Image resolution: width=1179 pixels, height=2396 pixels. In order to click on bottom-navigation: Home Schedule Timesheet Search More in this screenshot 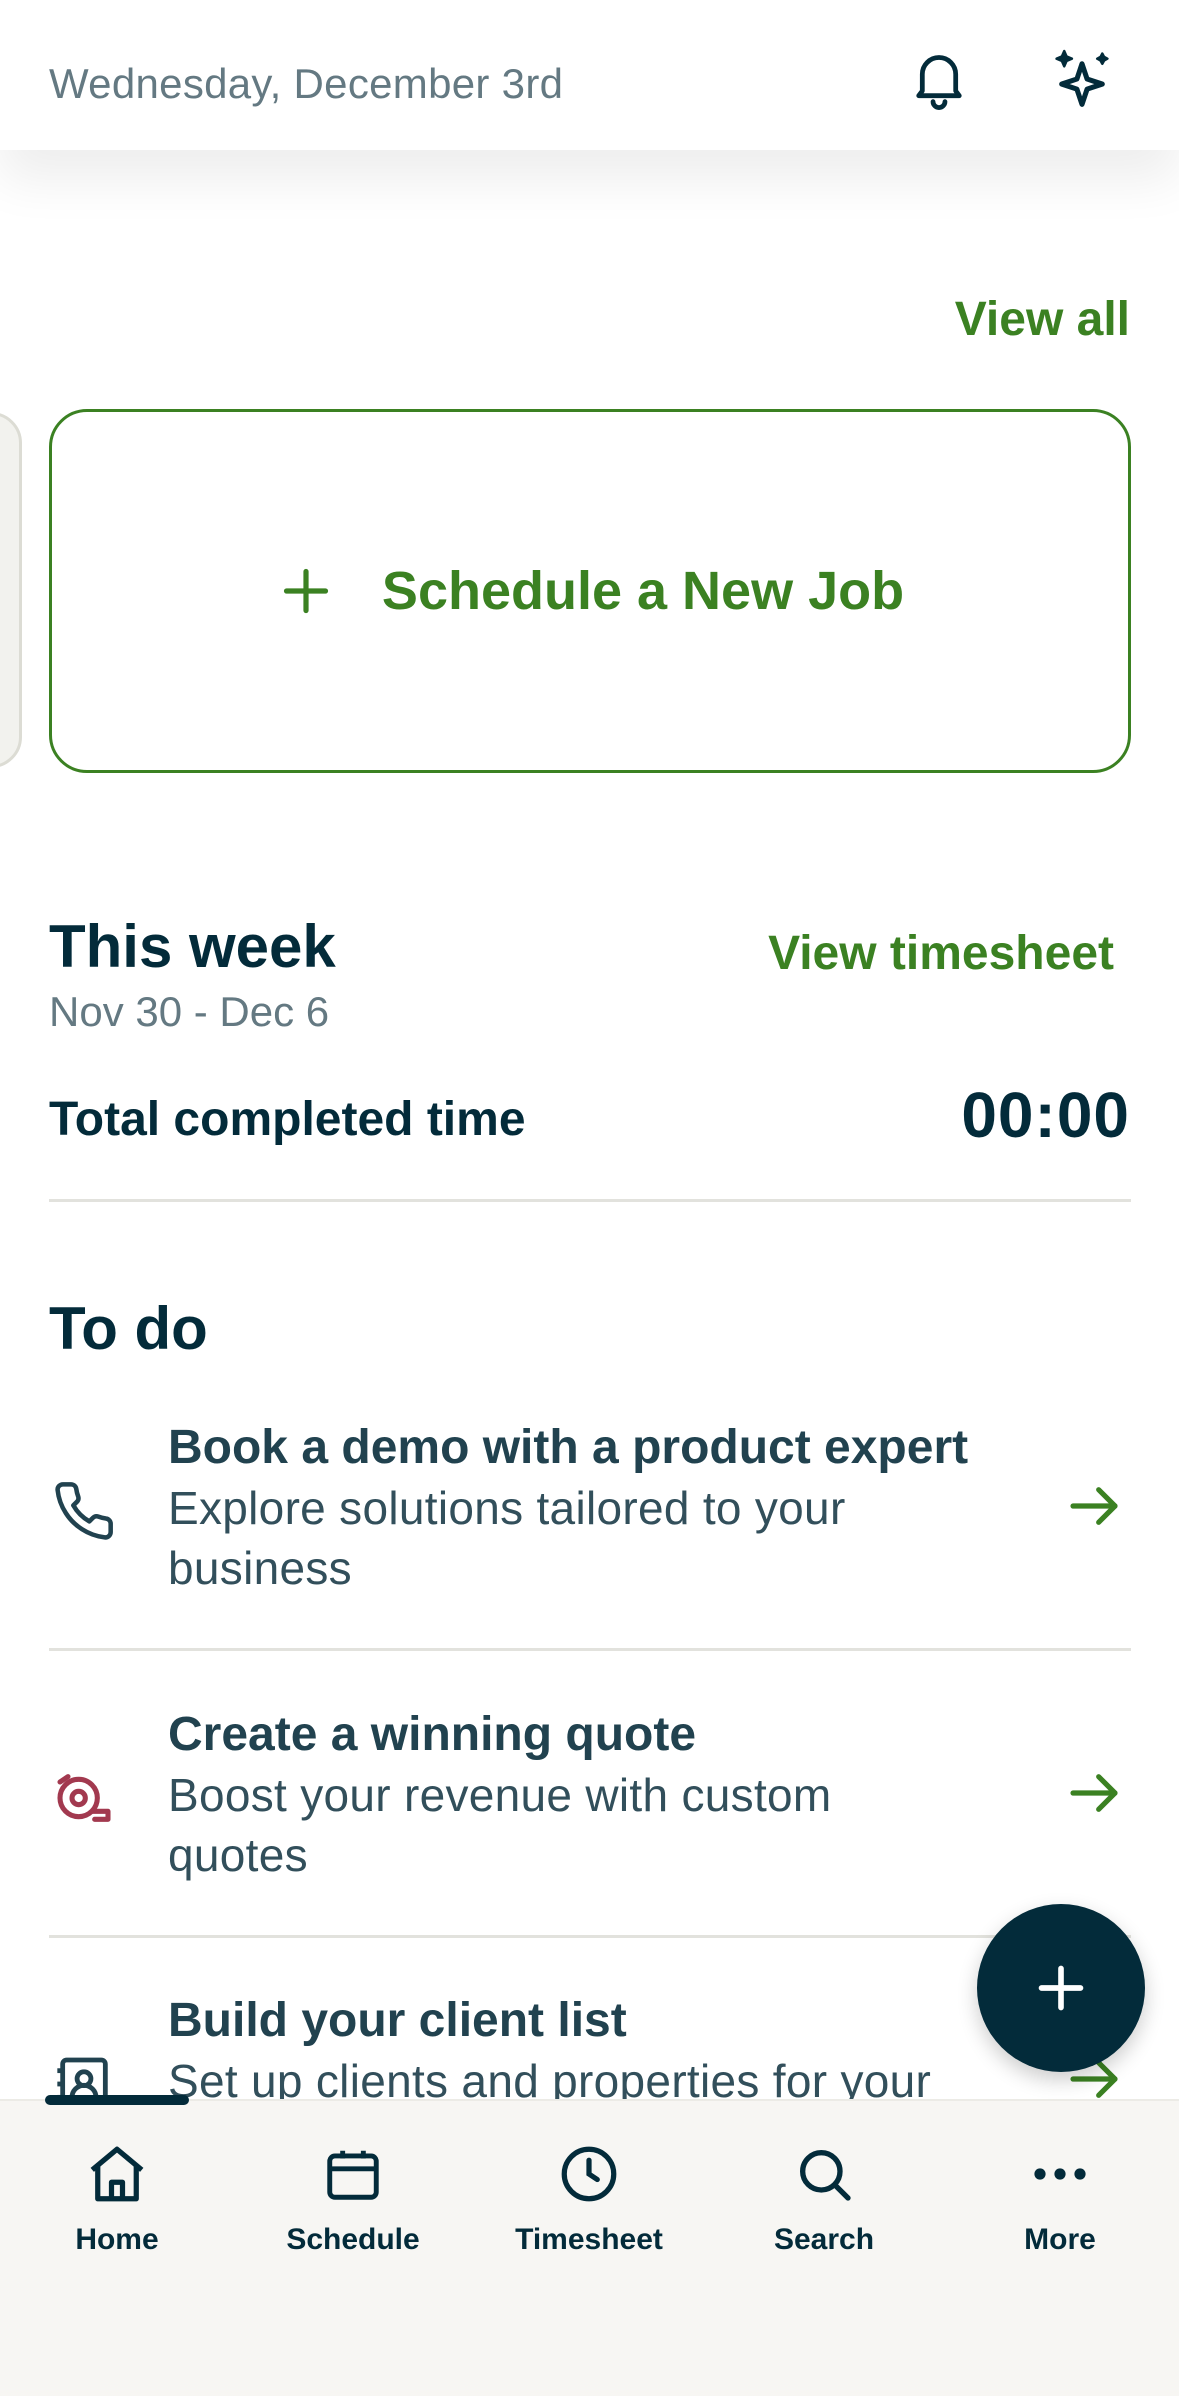, I will do `click(589, 2245)`.